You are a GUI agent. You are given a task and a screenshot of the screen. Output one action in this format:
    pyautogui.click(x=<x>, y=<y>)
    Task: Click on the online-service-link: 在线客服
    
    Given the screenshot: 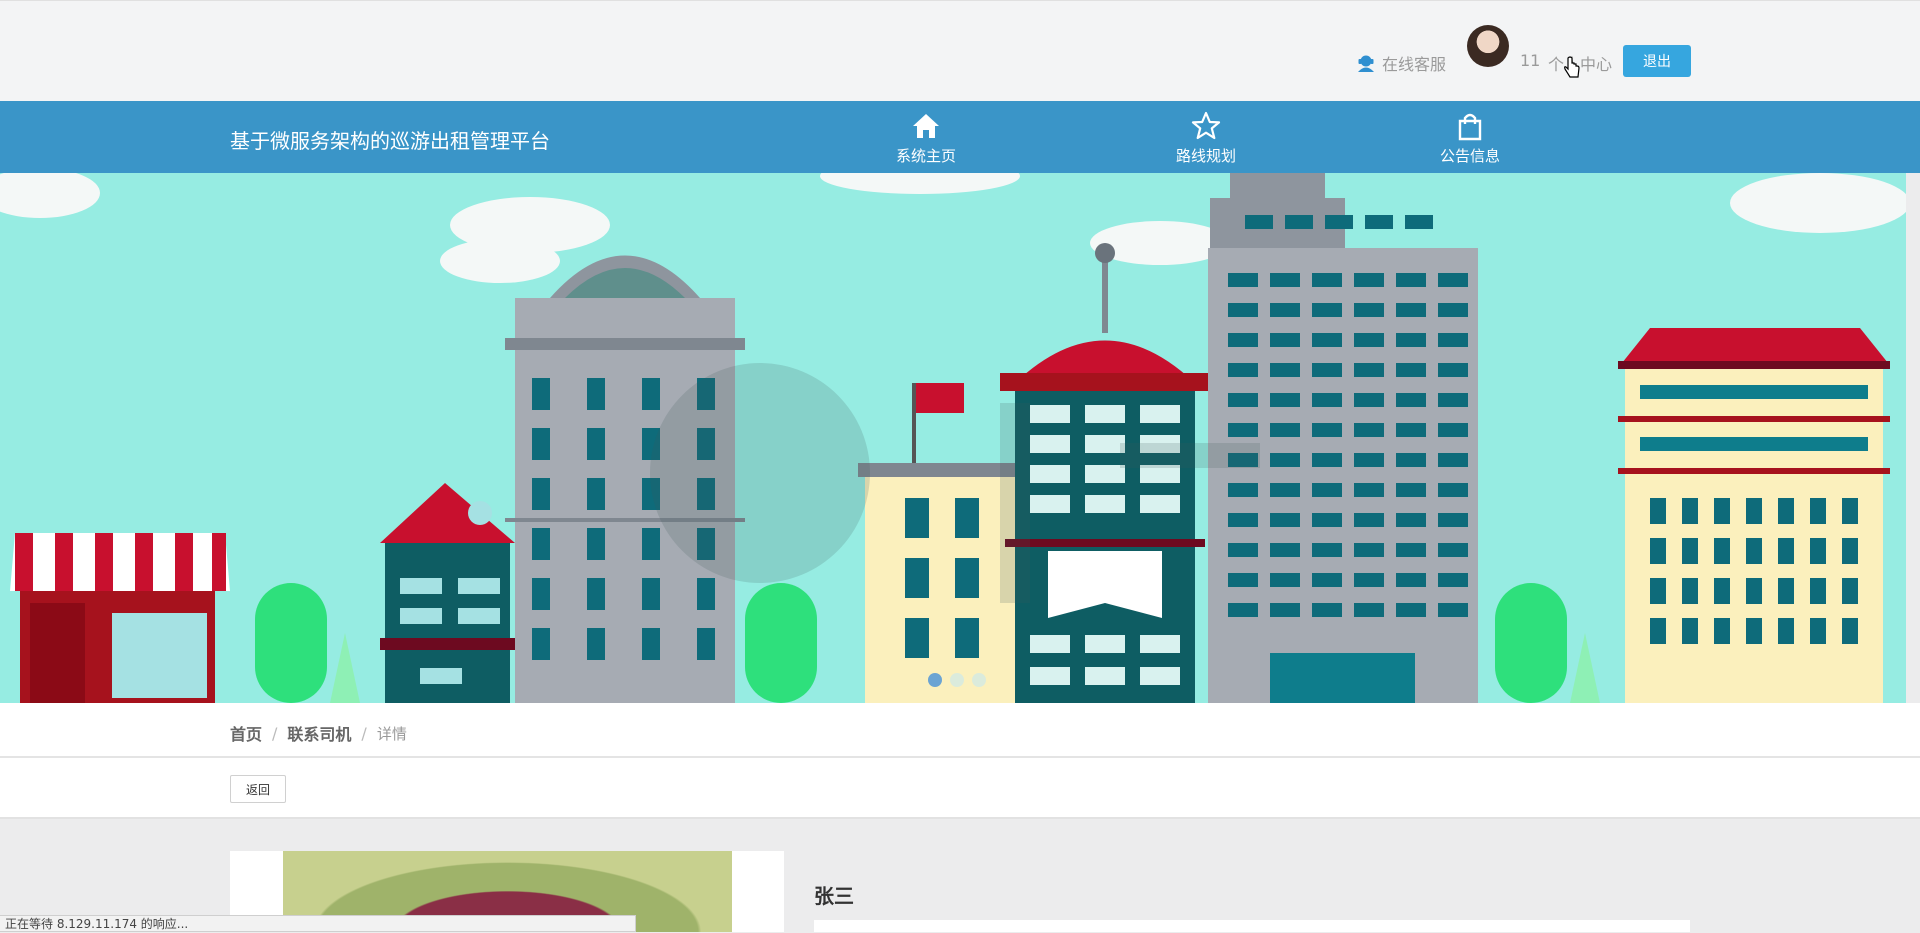 What is the action you would take?
    pyautogui.click(x=1401, y=63)
    